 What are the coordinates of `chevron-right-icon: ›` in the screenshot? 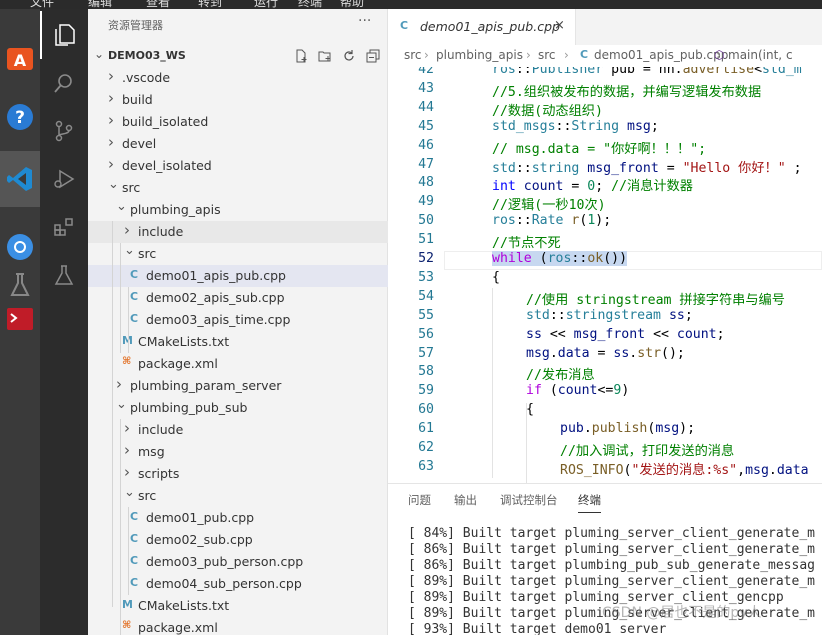 It's located at (127, 230).